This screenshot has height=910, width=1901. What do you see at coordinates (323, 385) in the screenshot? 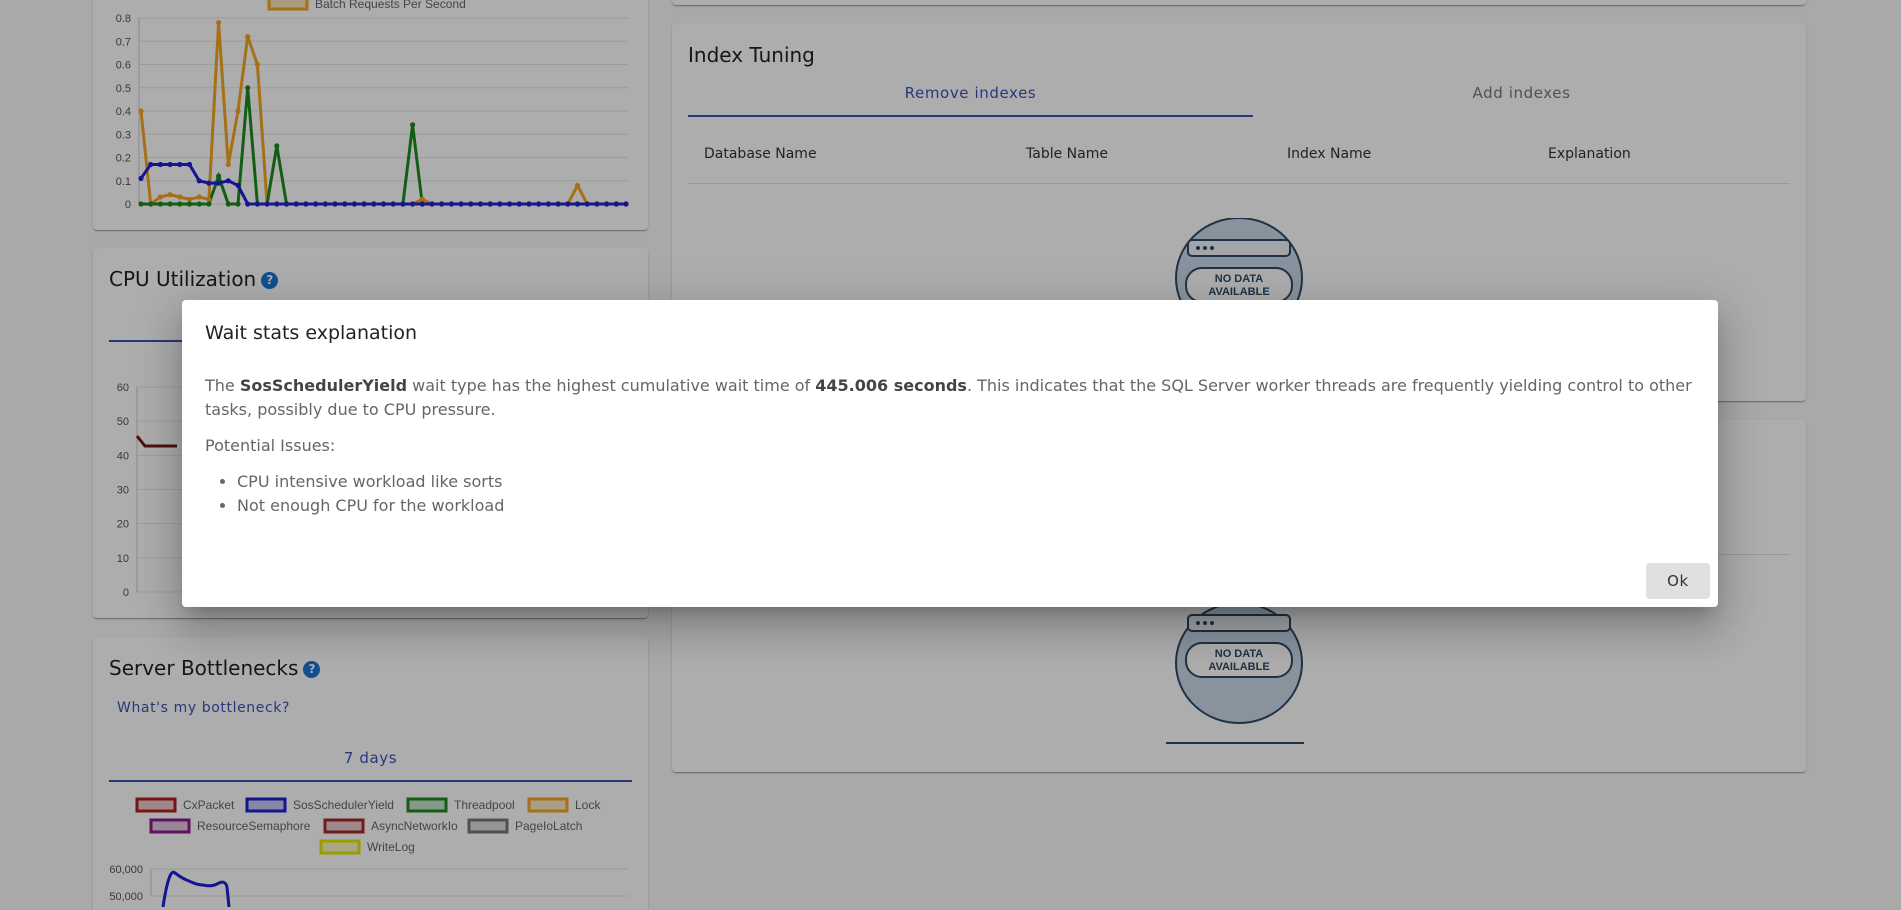
I see `wait-type-name: SosSchedulerYield` at bounding box center [323, 385].